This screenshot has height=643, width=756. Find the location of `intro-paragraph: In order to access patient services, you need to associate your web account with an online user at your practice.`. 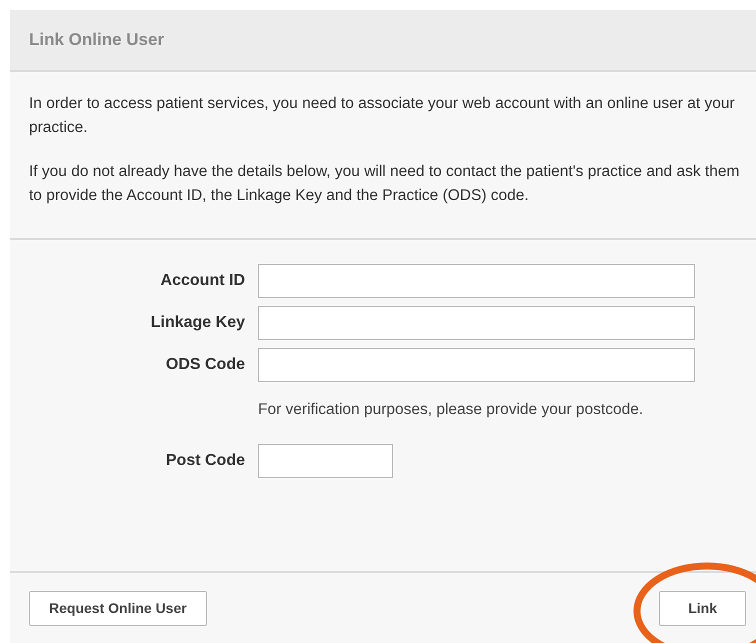

intro-paragraph: In order to access patient services, you need to associate your web account with an online user at your practice. is located at coordinates (382, 116).